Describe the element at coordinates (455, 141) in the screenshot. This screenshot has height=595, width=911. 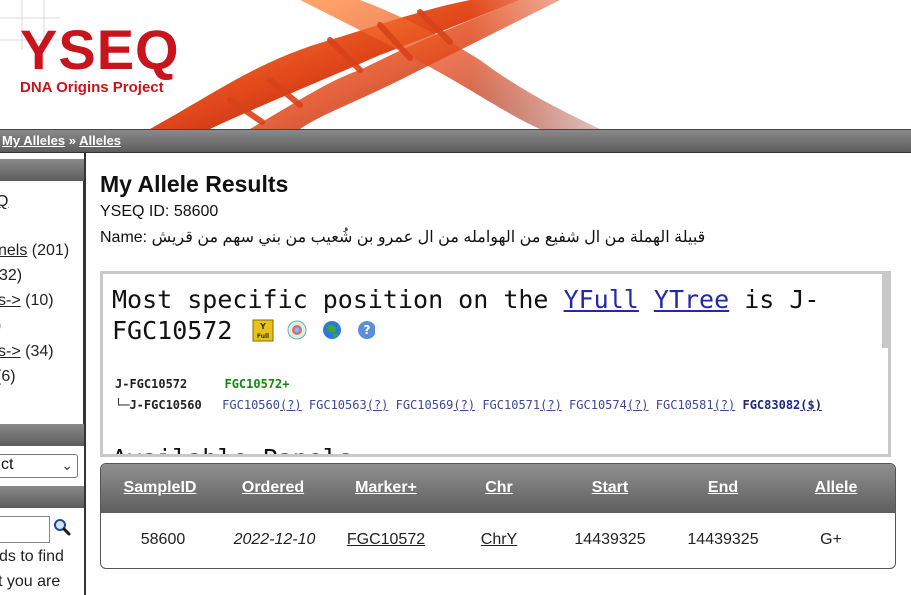
I see `breadcrumb: My Alleles » Alleles` at that location.